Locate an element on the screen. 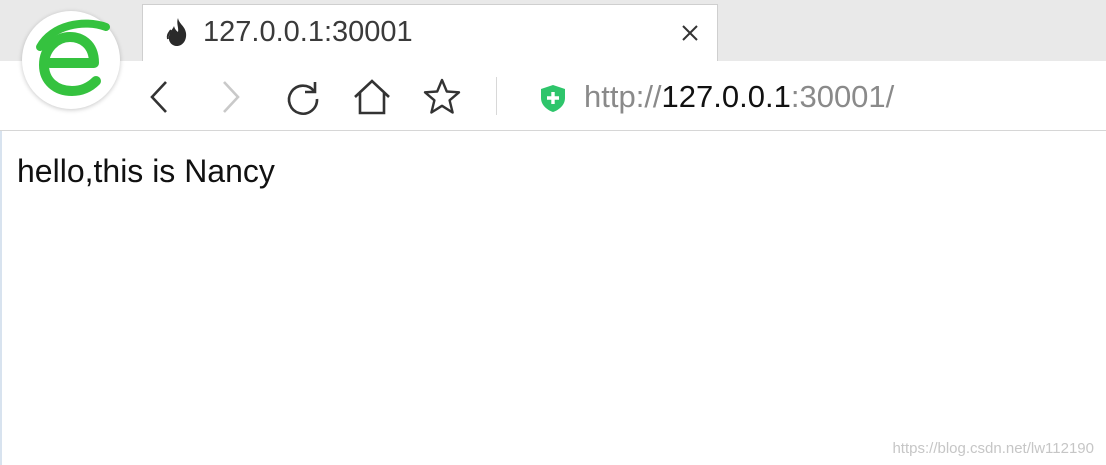 This screenshot has height=465, width=1106. home-button is located at coordinates (372, 97).